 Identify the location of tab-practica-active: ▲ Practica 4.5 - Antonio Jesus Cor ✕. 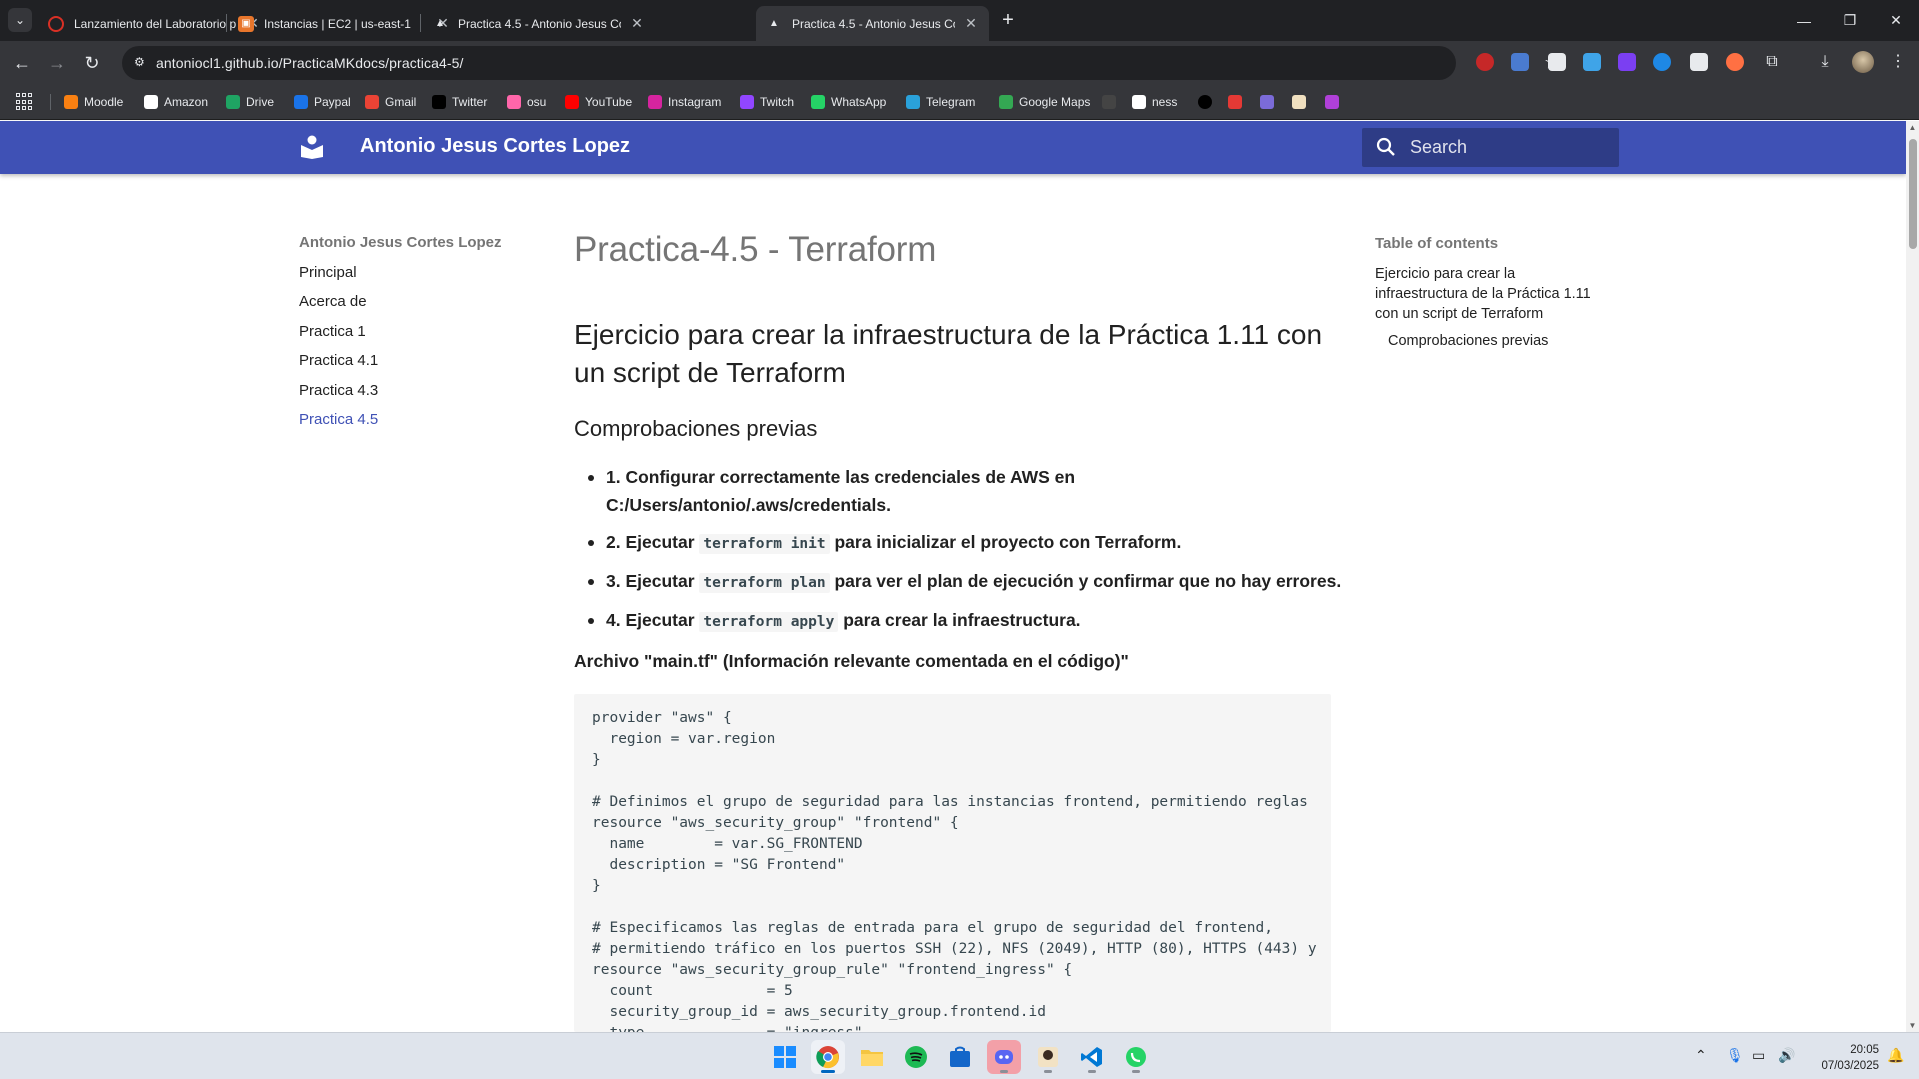
(872, 23).